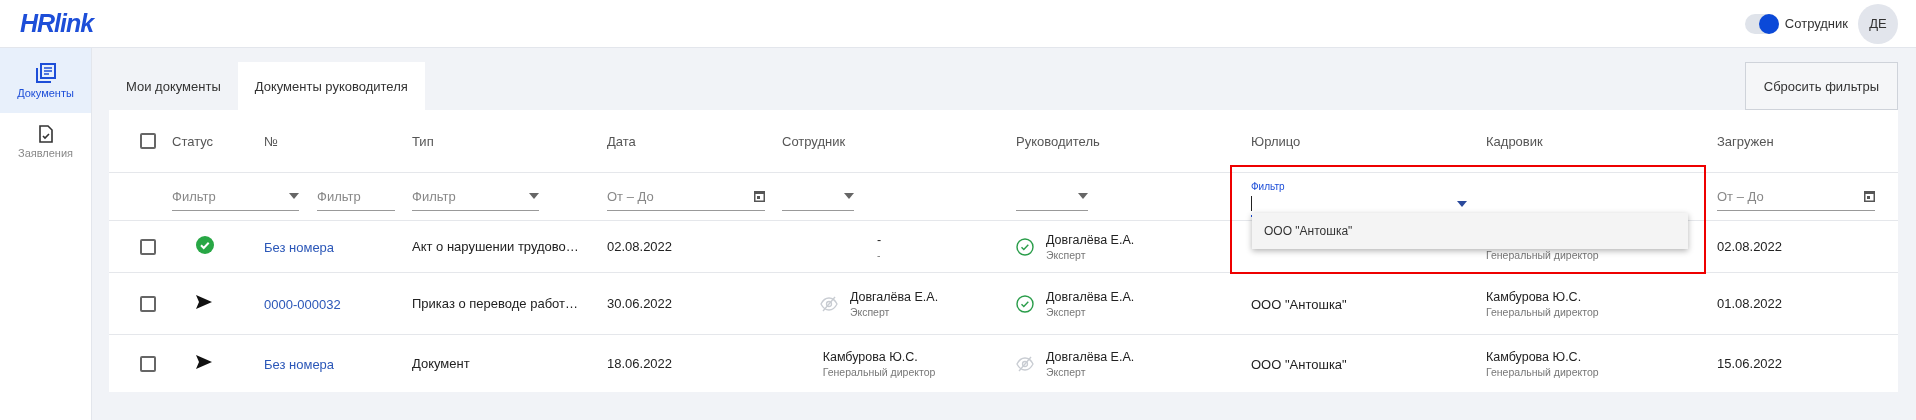 This screenshot has height=420, width=1916. Describe the element at coordinates (899, 141) in the screenshot. I see `column-header: Сотрудник` at that location.